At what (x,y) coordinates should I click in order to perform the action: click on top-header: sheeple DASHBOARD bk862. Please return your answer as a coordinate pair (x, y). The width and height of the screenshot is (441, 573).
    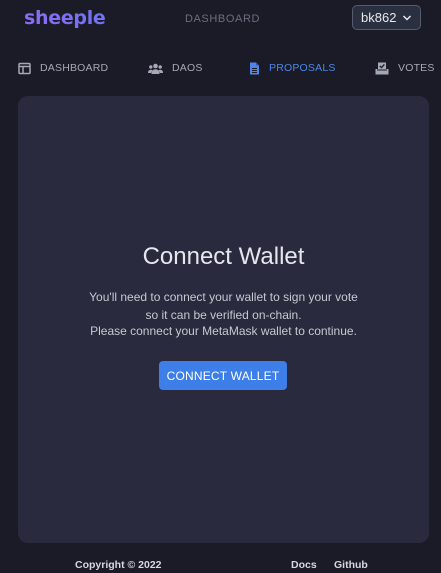
    Looking at the image, I should click on (220, 22).